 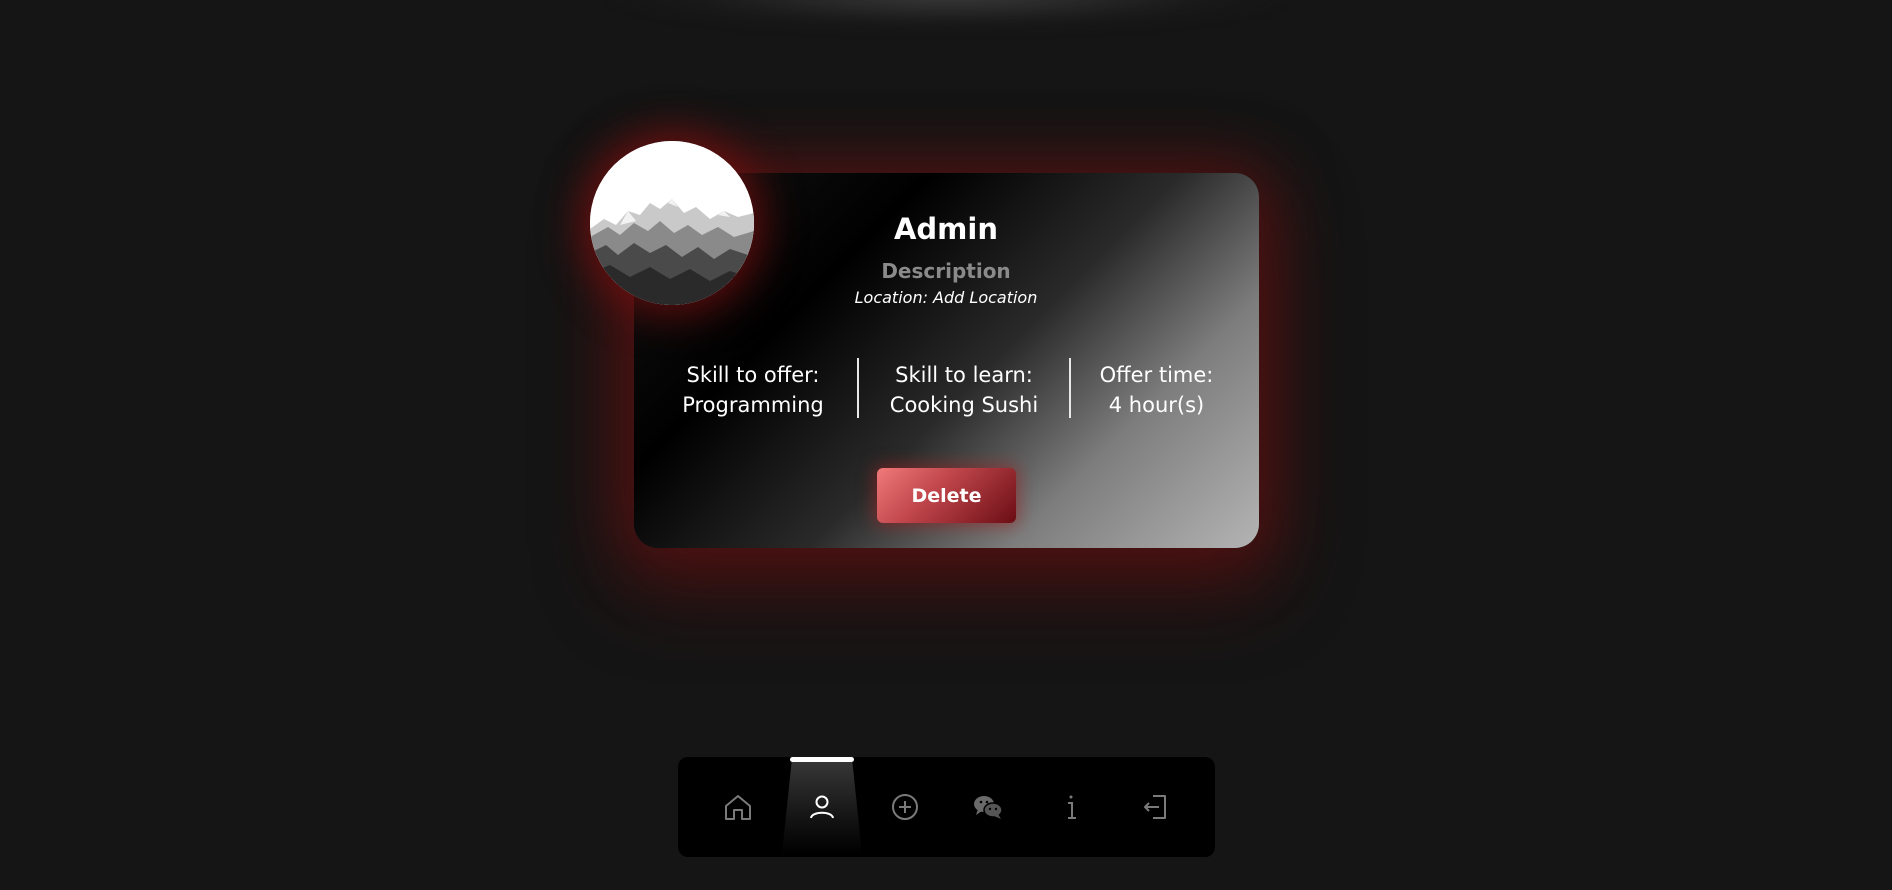 I want to click on stat-skill-to-learn: Skill to learn: Cooking Sushi, so click(x=964, y=390).